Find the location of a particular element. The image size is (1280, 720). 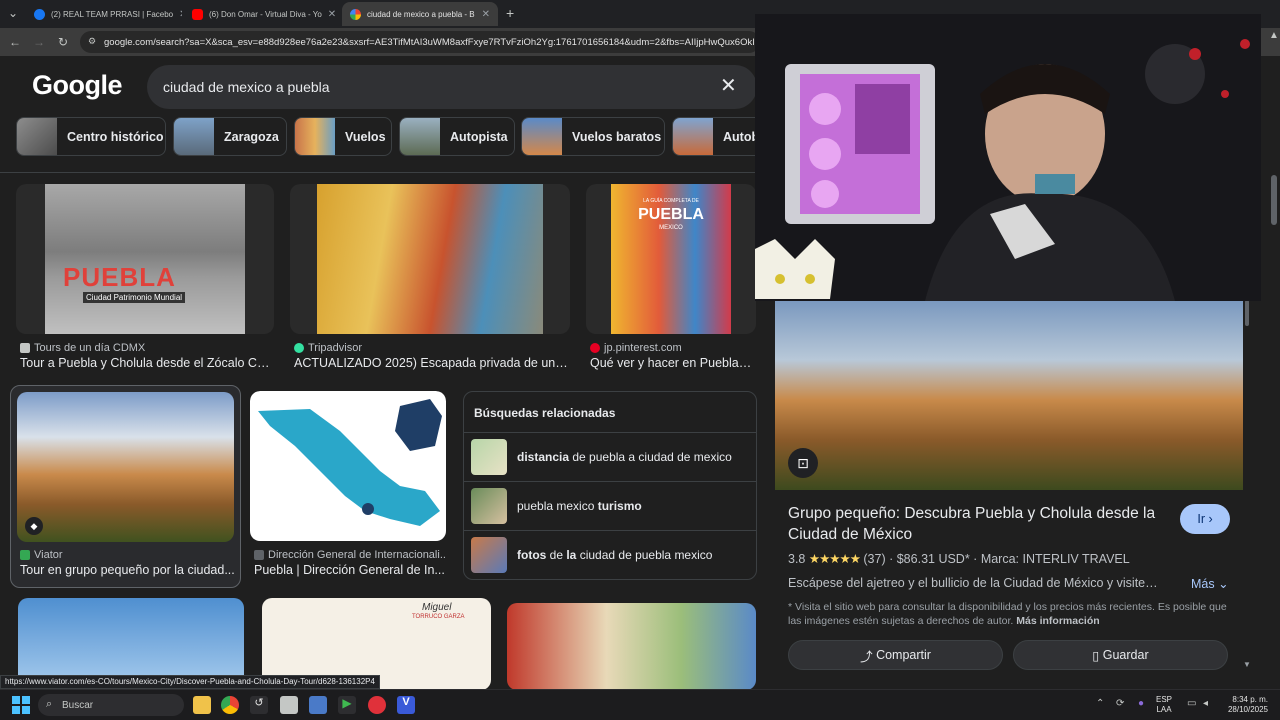

zocalo-photo: PUEBLA Ciudad Patrimonio Mundial is located at coordinates (145, 259).